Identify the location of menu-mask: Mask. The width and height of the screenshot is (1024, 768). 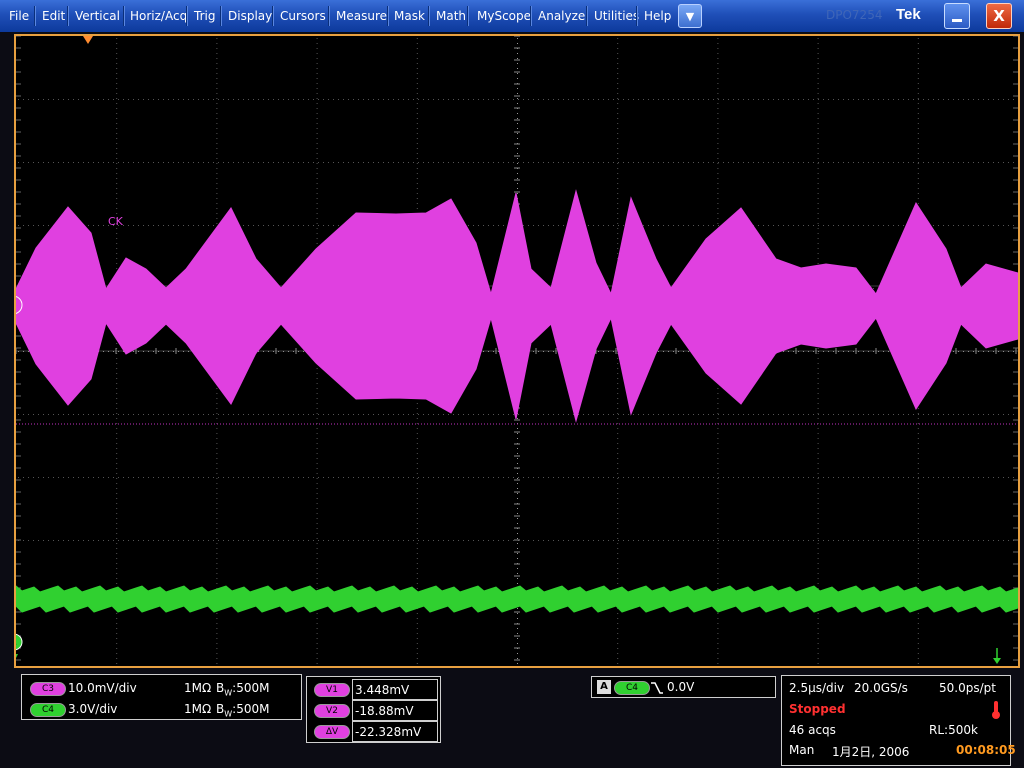
(409, 16).